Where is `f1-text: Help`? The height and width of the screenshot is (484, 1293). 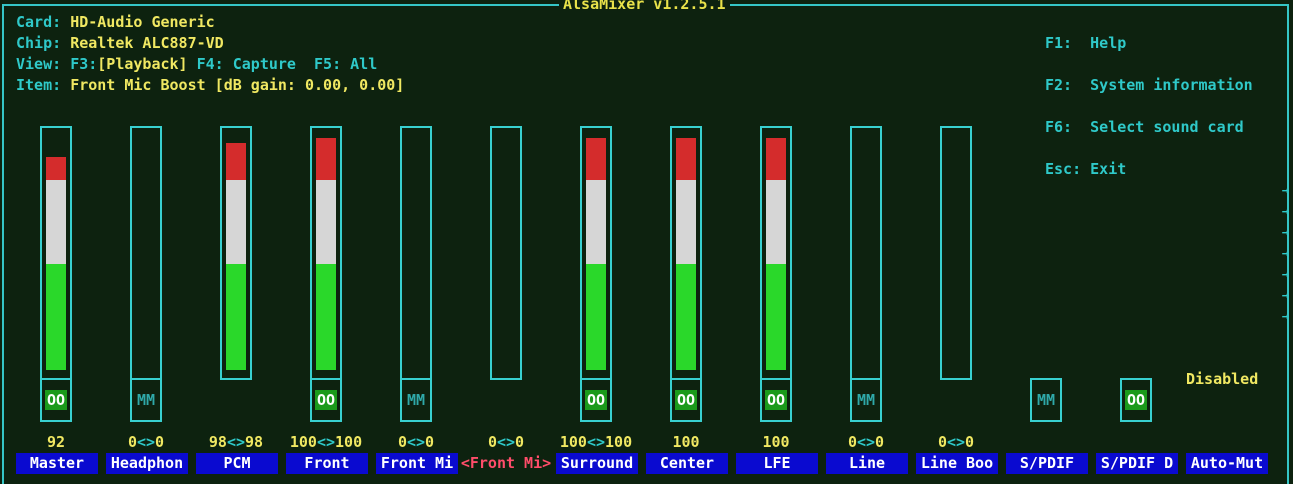
f1-text: Help is located at coordinates (1108, 43).